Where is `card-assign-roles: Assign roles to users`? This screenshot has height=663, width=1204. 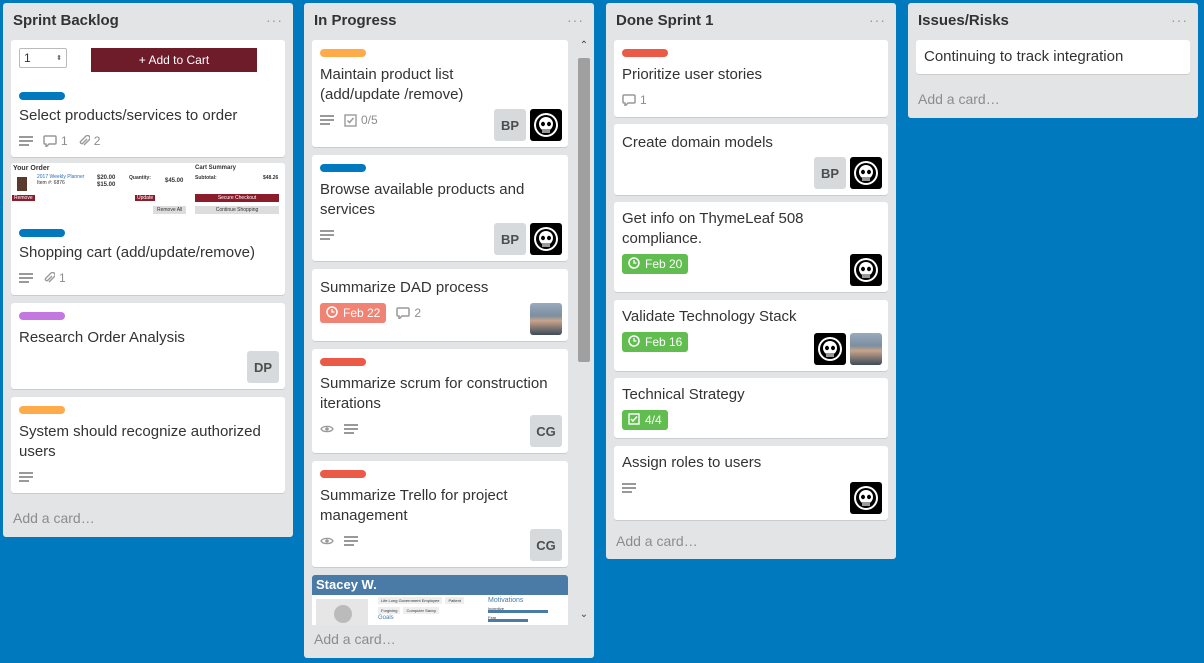
card-assign-roles: Assign roles to users is located at coordinates (751, 483).